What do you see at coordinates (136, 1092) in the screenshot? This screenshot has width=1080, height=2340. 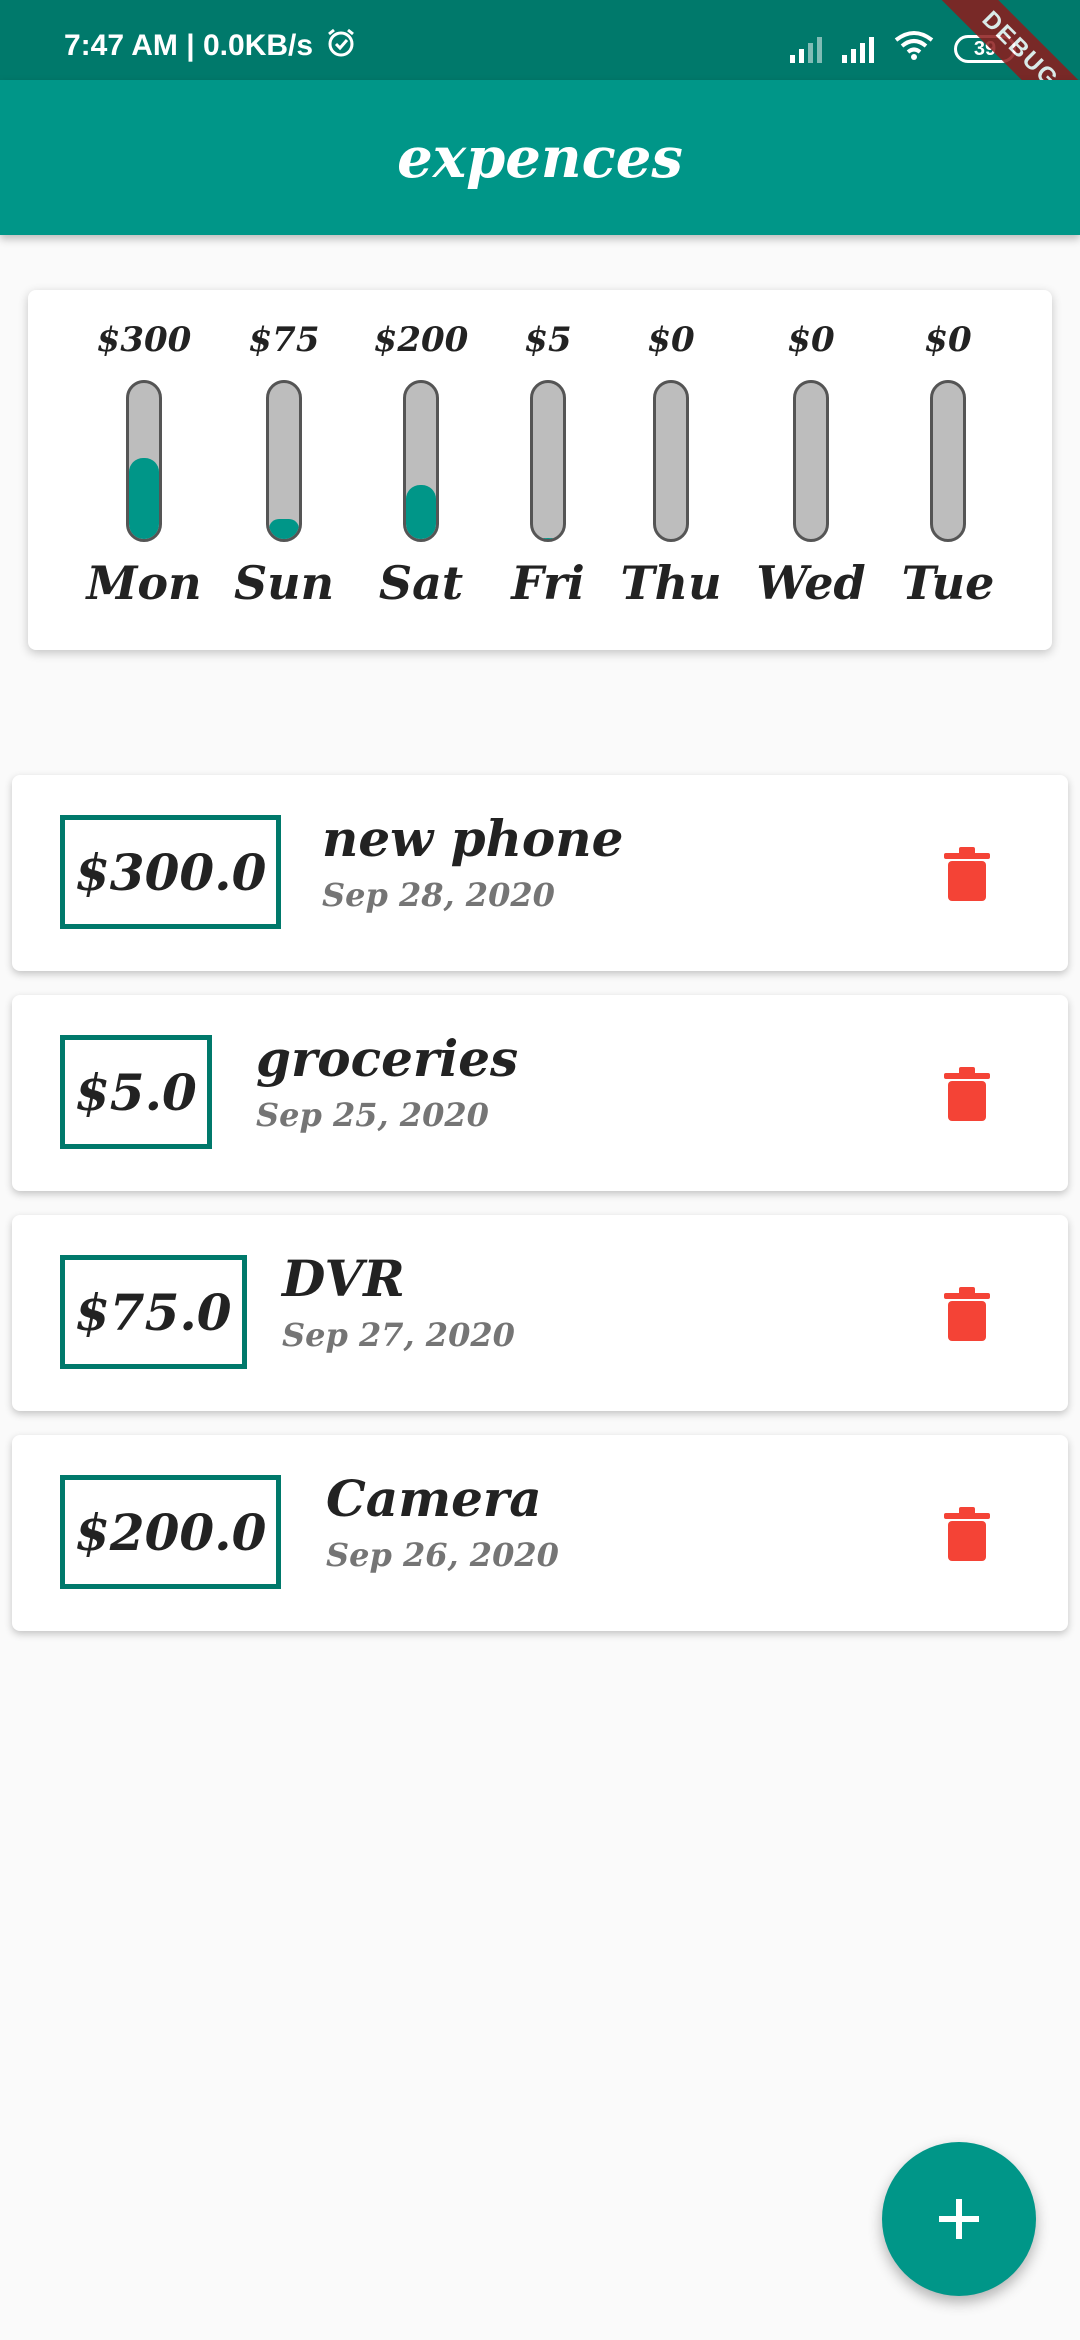 I see `transaction-amount: $5.0` at bounding box center [136, 1092].